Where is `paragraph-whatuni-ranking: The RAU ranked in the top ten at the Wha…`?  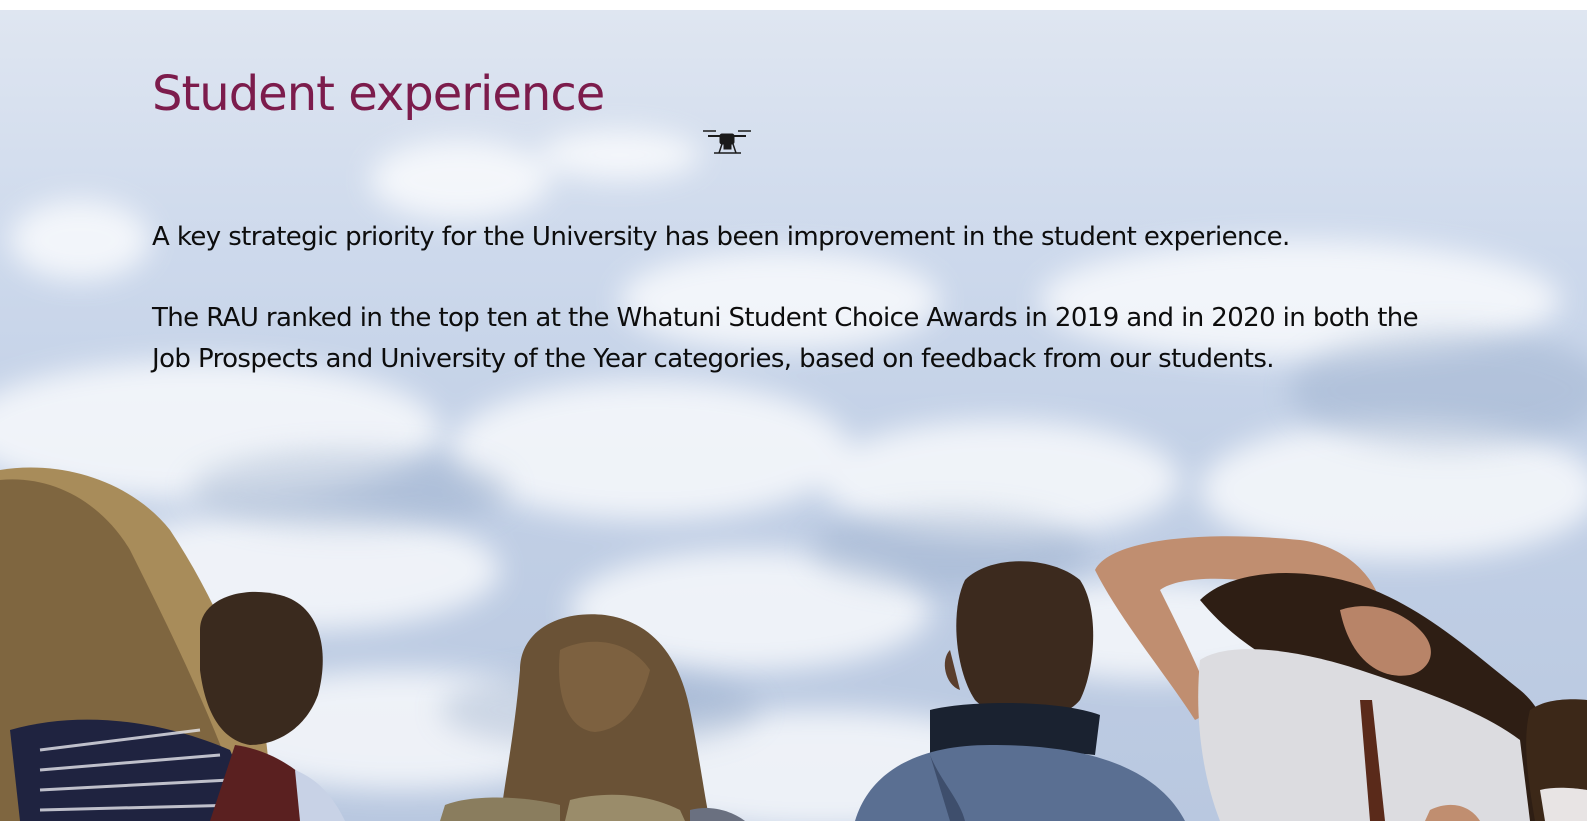
paragraph-whatuni-ranking: The RAU ranked in the top ten at the Wha… is located at coordinates (785, 338).